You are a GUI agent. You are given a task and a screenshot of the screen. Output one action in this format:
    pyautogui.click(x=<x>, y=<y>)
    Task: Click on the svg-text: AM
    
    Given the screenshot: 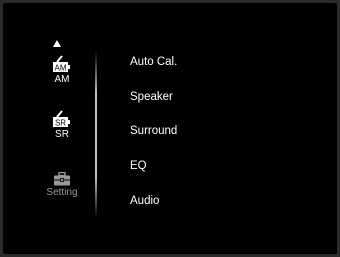 What is the action you would take?
    pyautogui.click(x=61, y=68)
    